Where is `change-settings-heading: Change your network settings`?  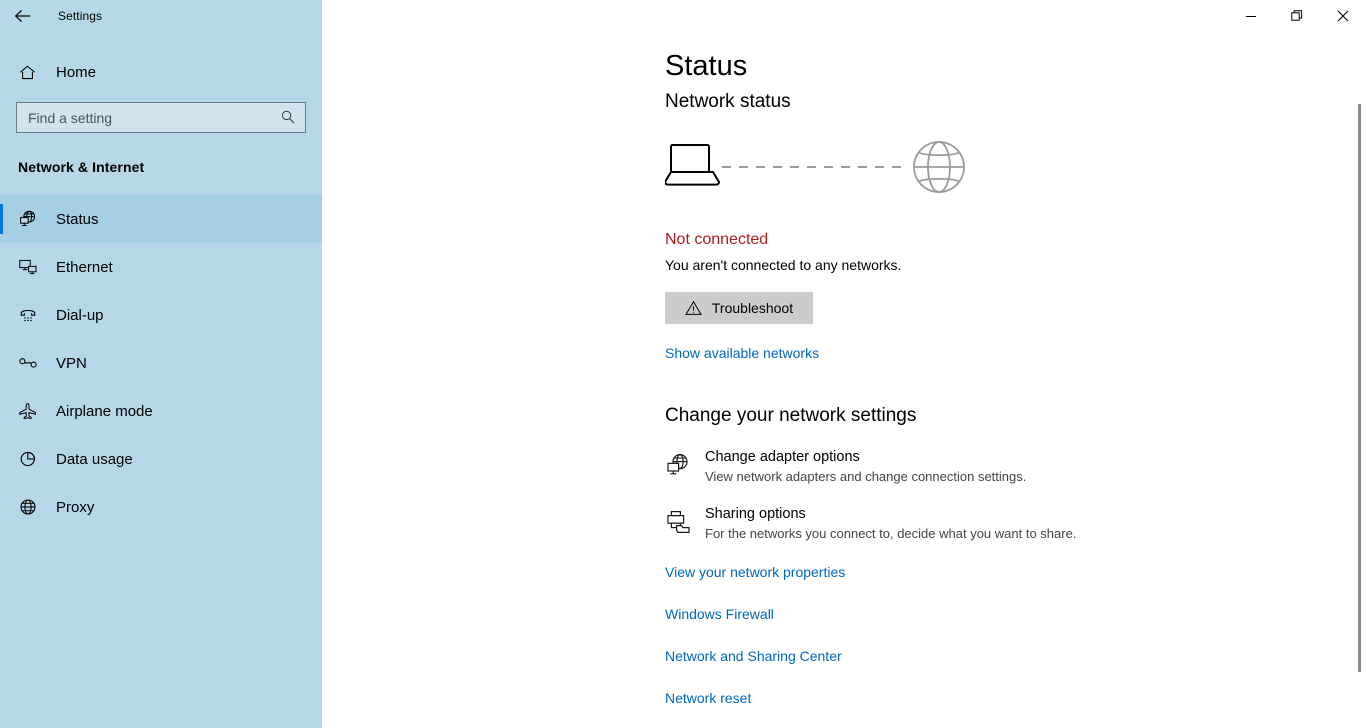
change-settings-heading: Change your network settings is located at coordinates (791, 415).